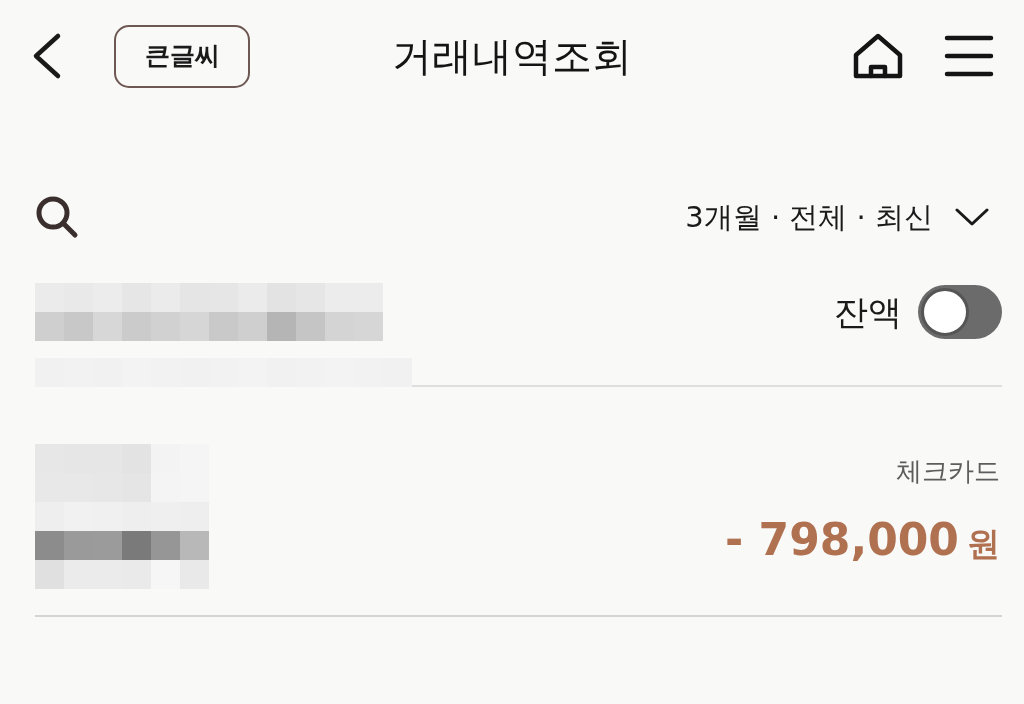 The image size is (1024, 704). I want to click on transaction-type: 체크카드, so click(948, 471).